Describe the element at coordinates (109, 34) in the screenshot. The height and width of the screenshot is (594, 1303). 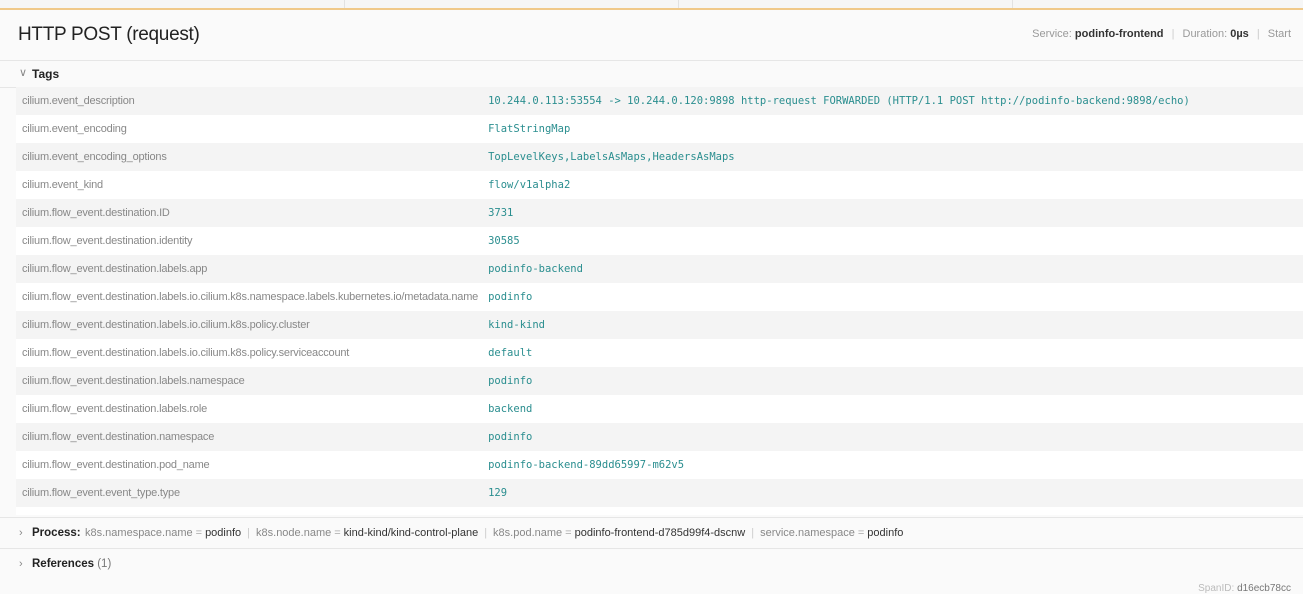
I see `span-title: HTTP POST (request)` at that location.